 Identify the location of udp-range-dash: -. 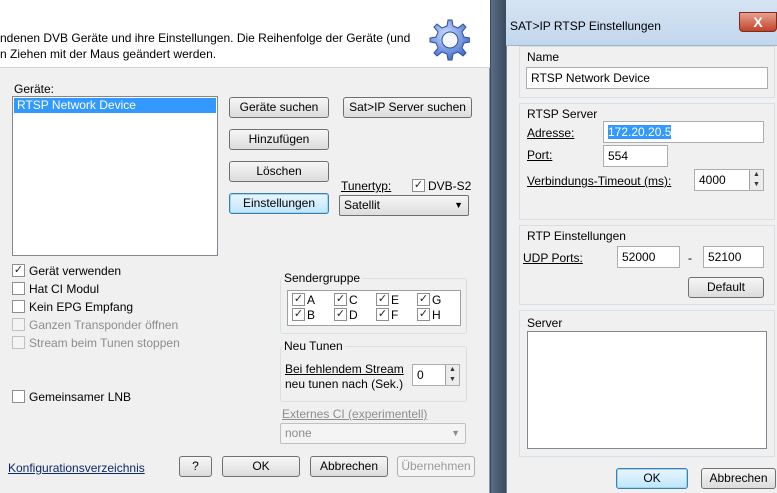
(690, 258).